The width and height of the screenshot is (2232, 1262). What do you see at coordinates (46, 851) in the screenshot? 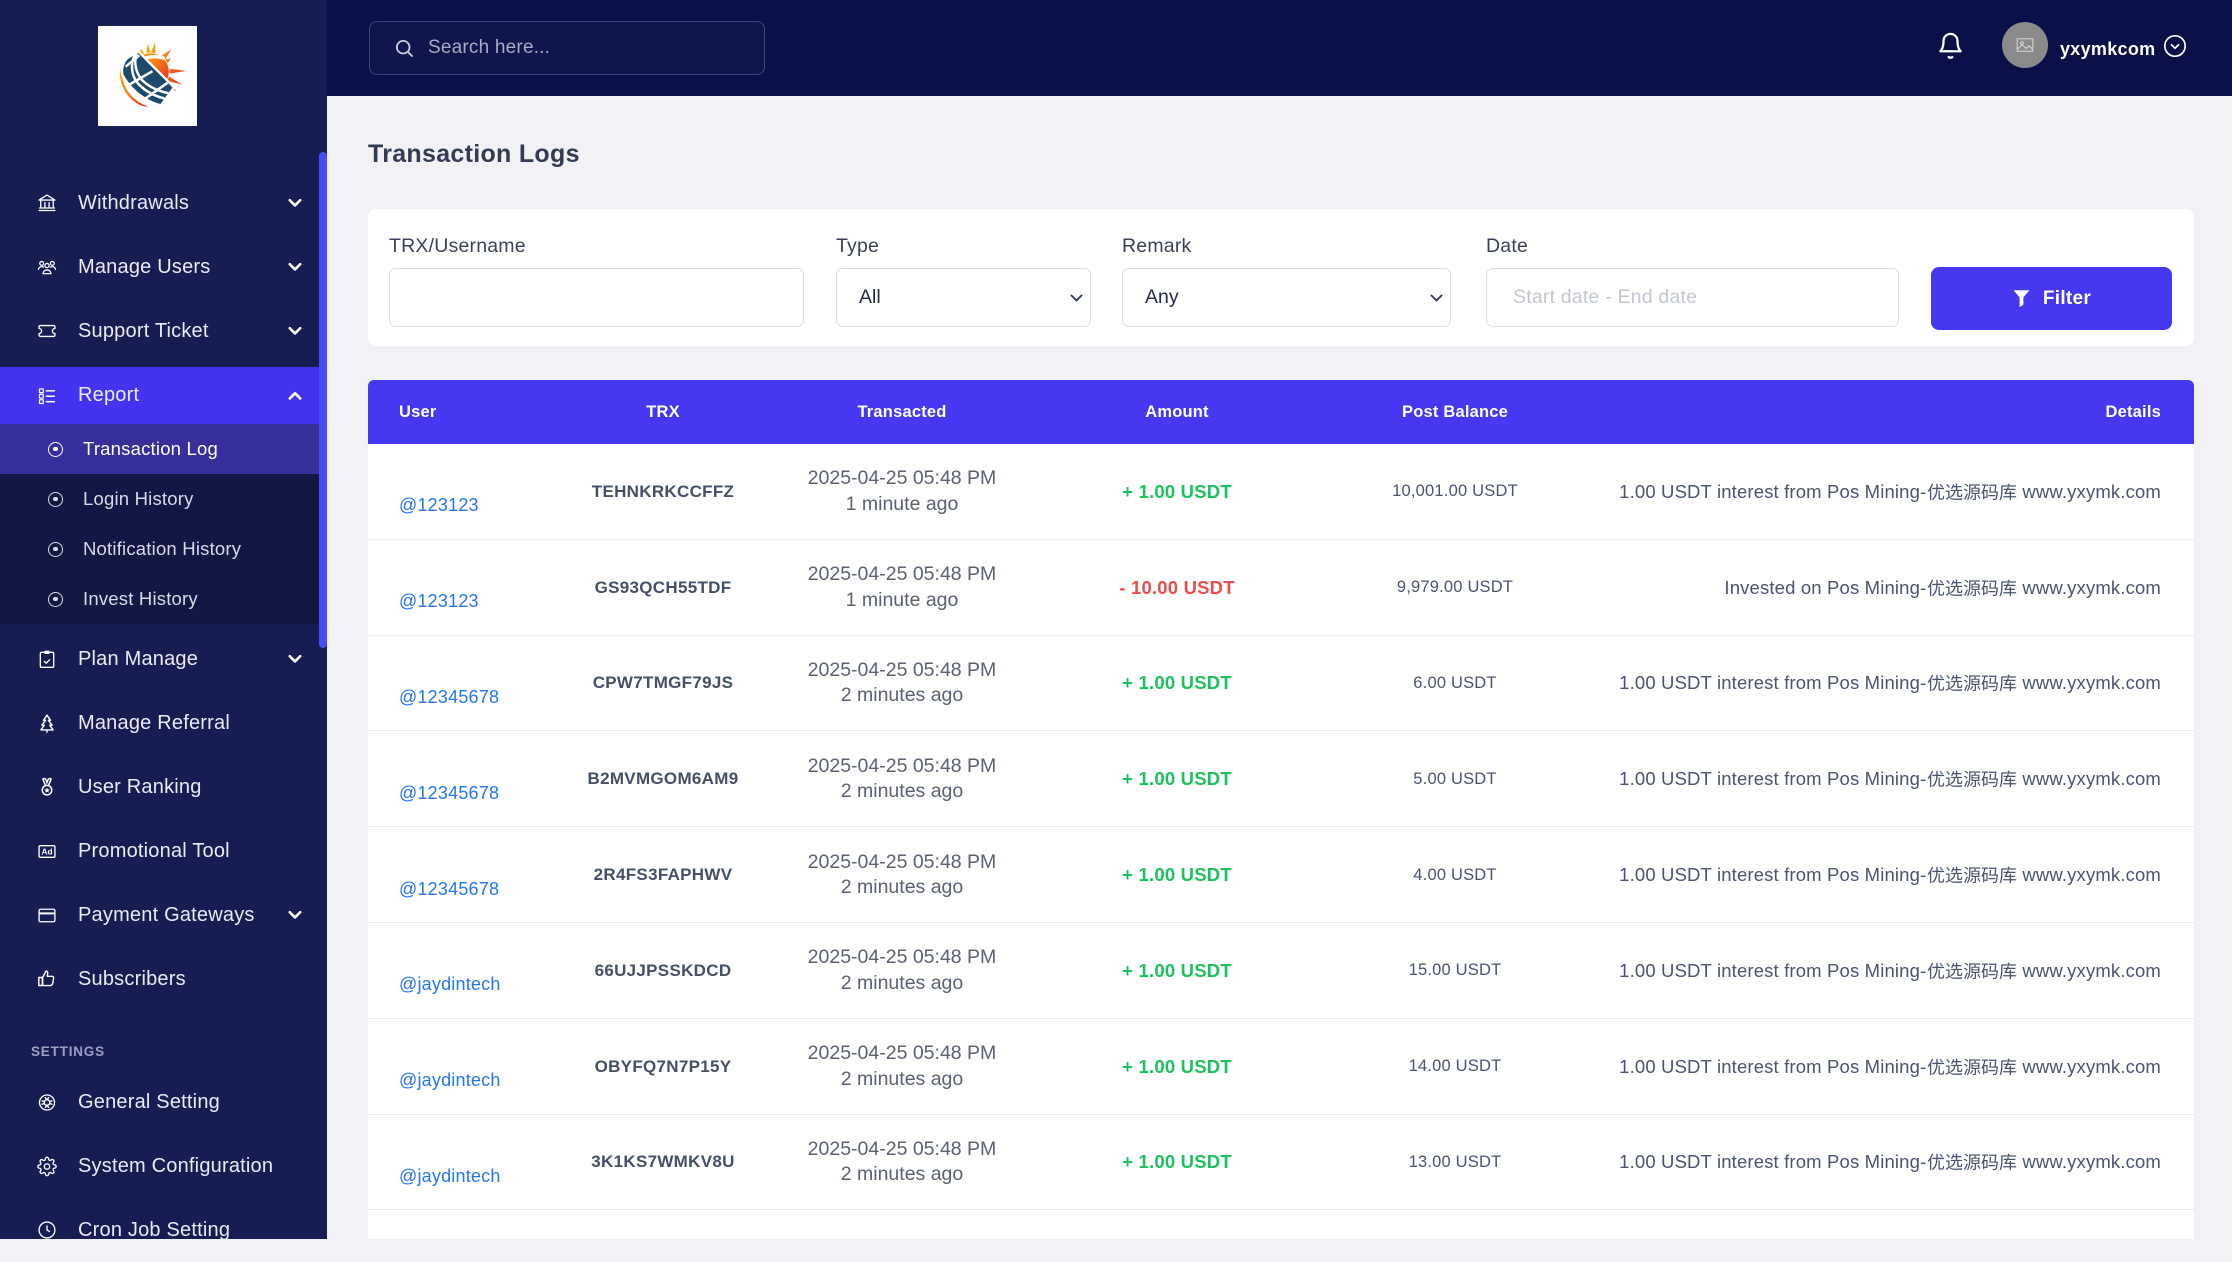
I see `svg-text: Ad` at bounding box center [46, 851].